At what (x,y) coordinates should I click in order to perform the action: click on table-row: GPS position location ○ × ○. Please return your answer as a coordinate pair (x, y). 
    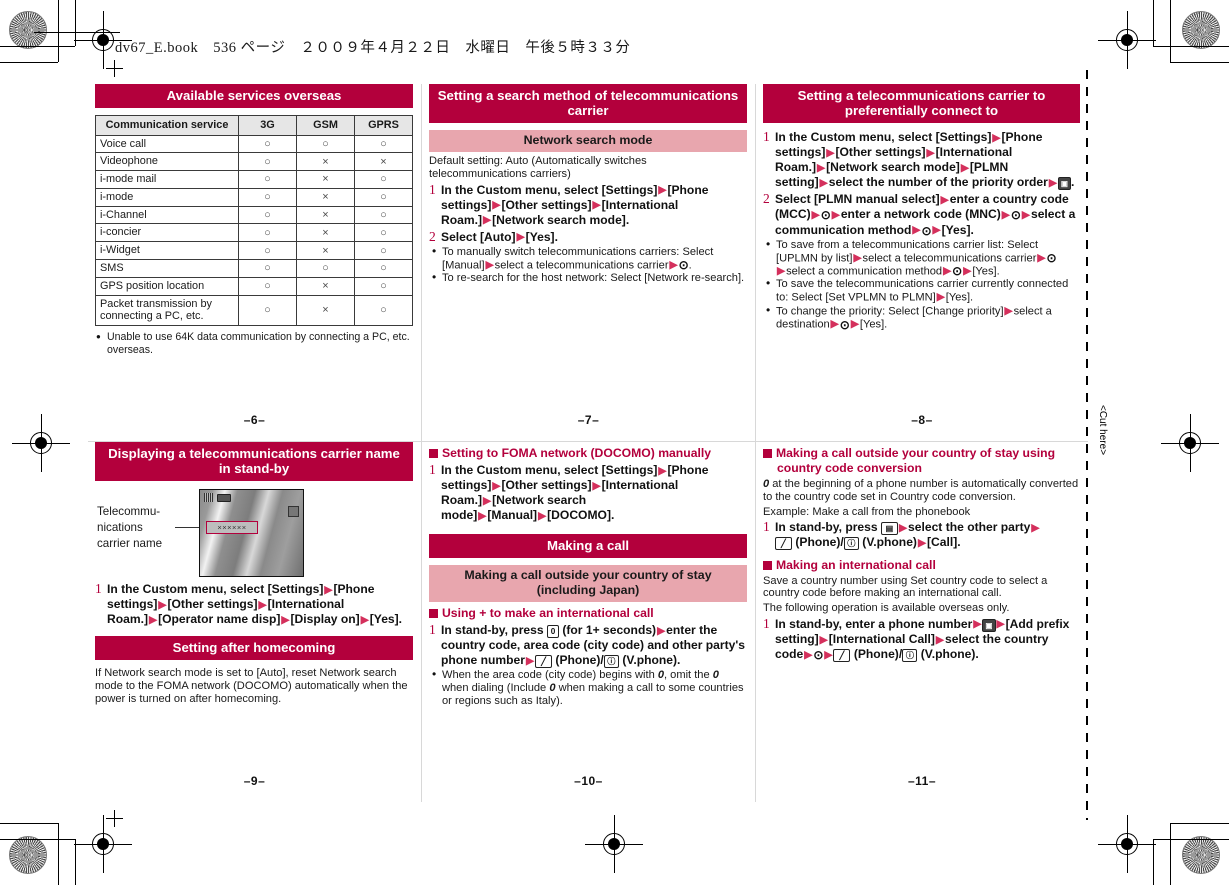
    Looking at the image, I should click on (254, 286).